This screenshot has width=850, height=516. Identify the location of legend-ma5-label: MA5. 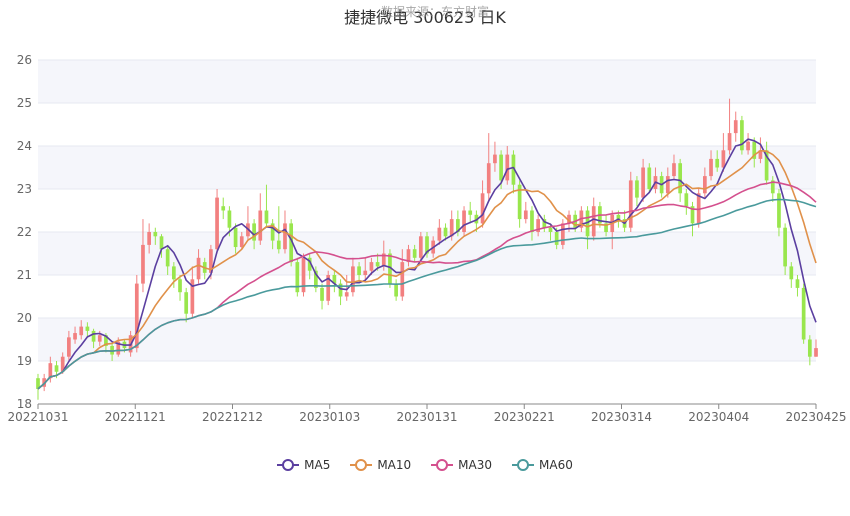
(317, 465).